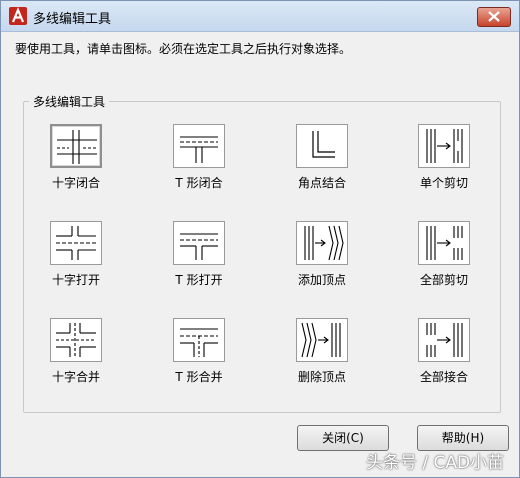  I want to click on tool-label: 单个剪切, so click(443, 183).